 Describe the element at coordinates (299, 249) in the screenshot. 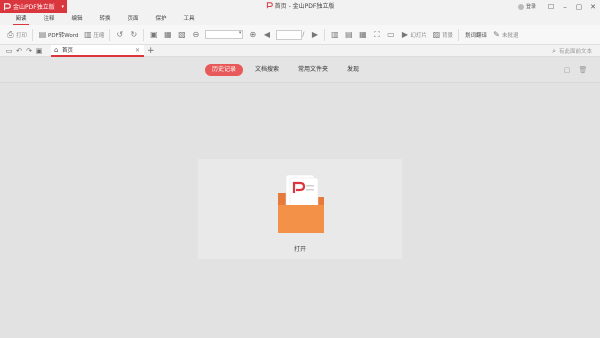

I see `open-label: 打开` at that location.